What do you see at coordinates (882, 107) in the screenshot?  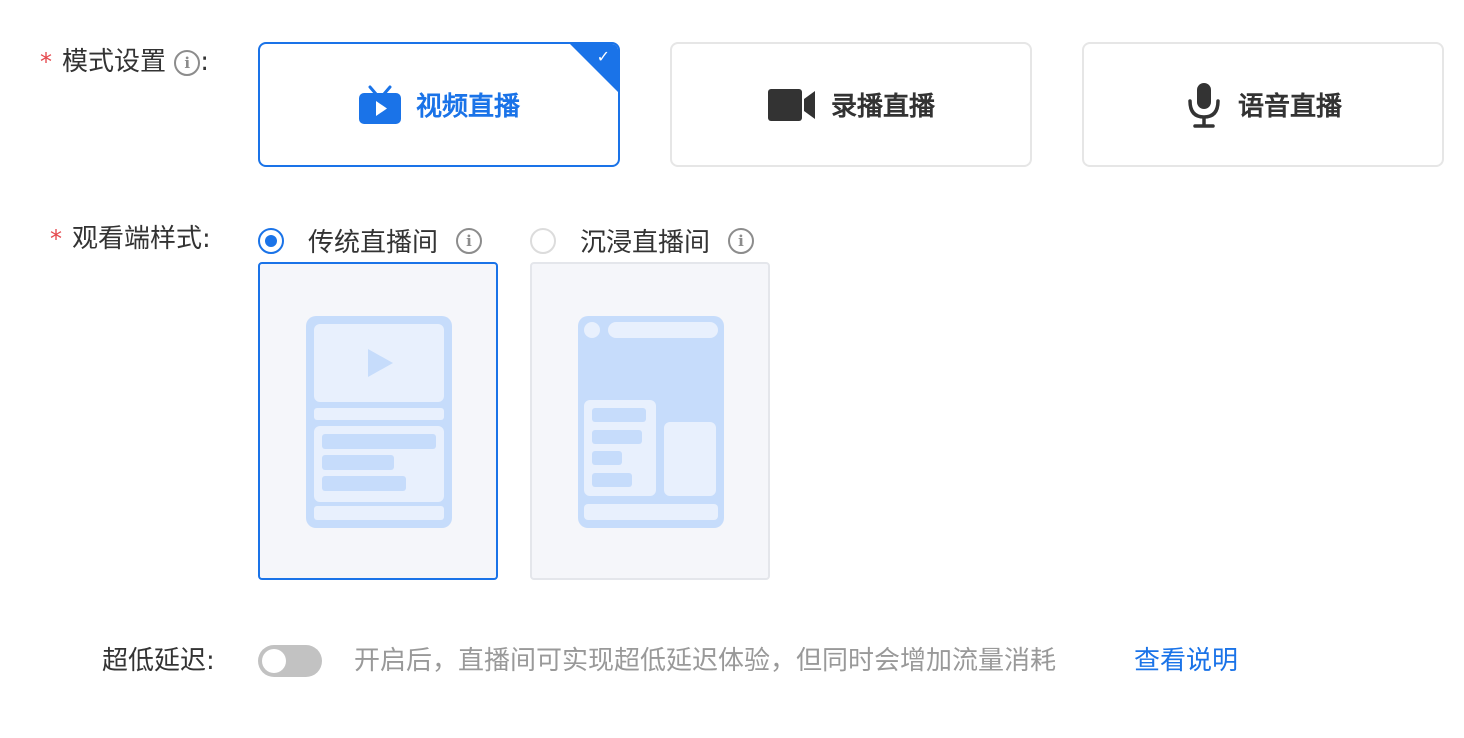 I see `mode-option-label: 录播直播` at bounding box center [882, 107].